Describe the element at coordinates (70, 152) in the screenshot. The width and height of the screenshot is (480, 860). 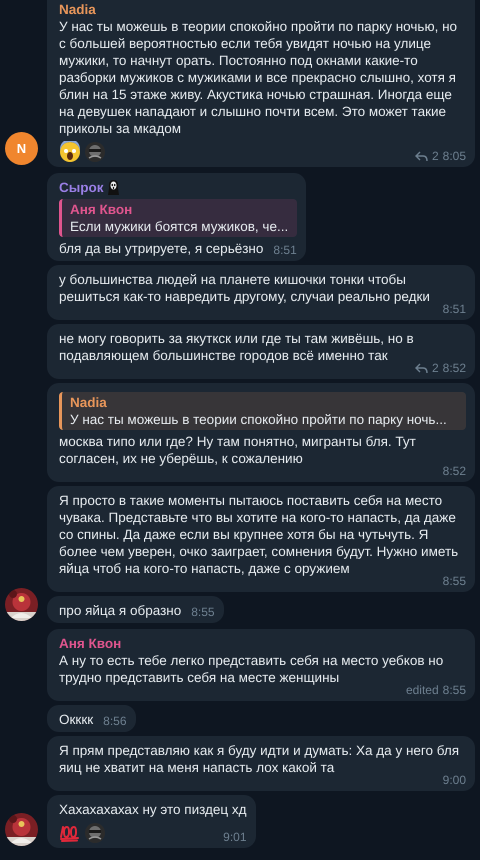
I see `scream-emoji-icon` at that location.